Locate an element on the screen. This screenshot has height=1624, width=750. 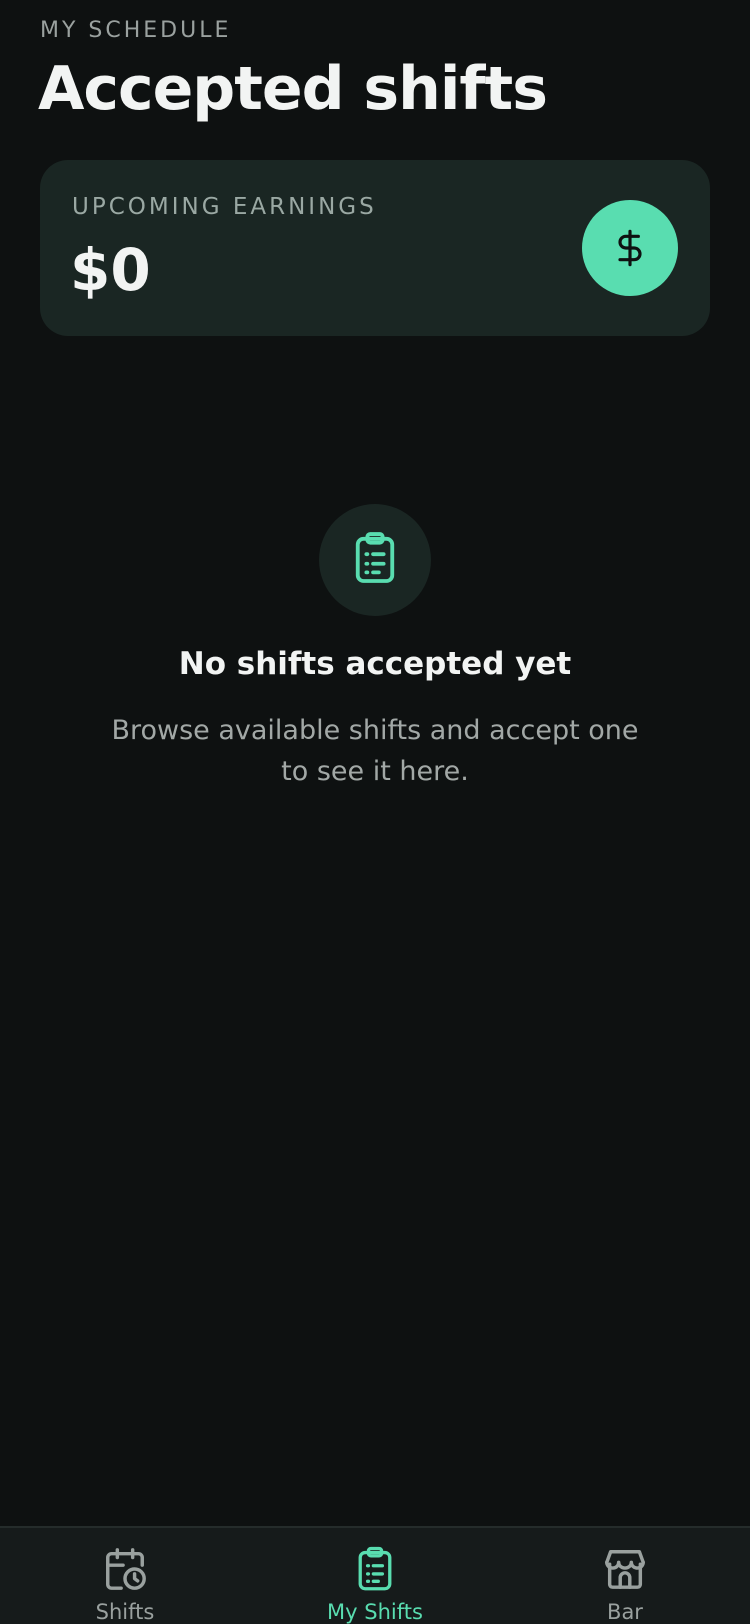
tab-label: Bar is located at coordinates (625, 1612).